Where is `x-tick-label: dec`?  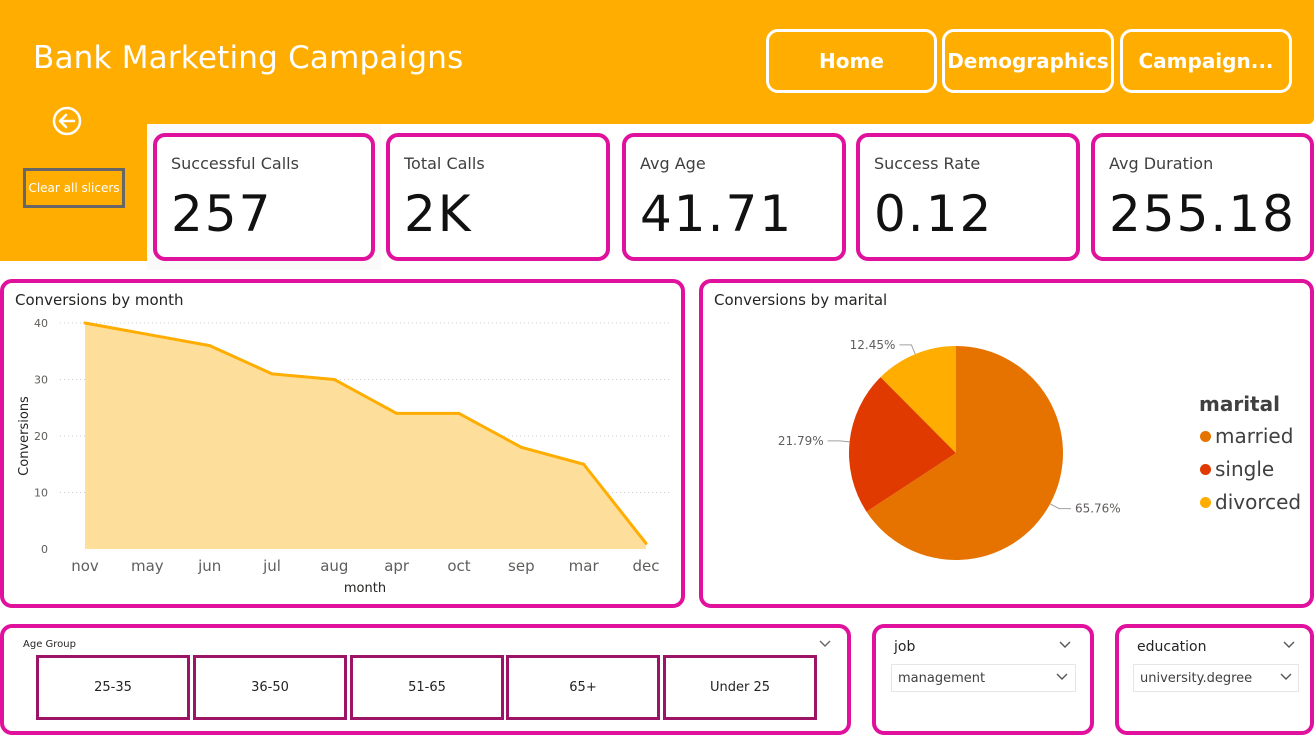 x-tick-label: dec is located at coordinates (646, 566).